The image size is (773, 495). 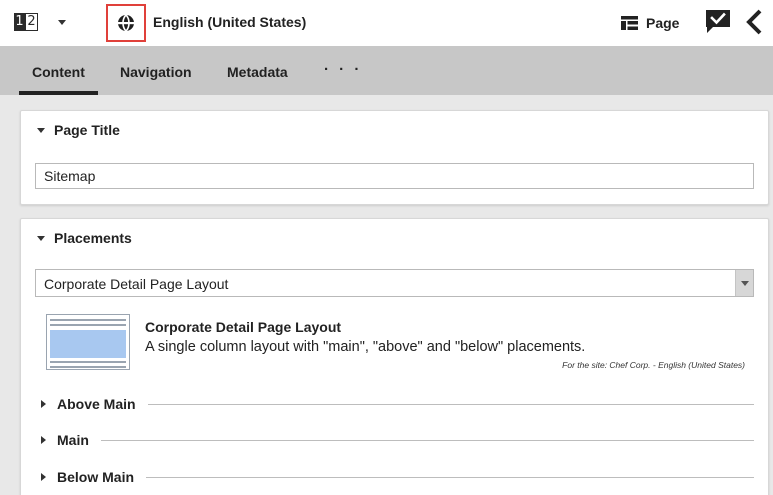 I want to click on locale-button, so click(x=126, y=23).